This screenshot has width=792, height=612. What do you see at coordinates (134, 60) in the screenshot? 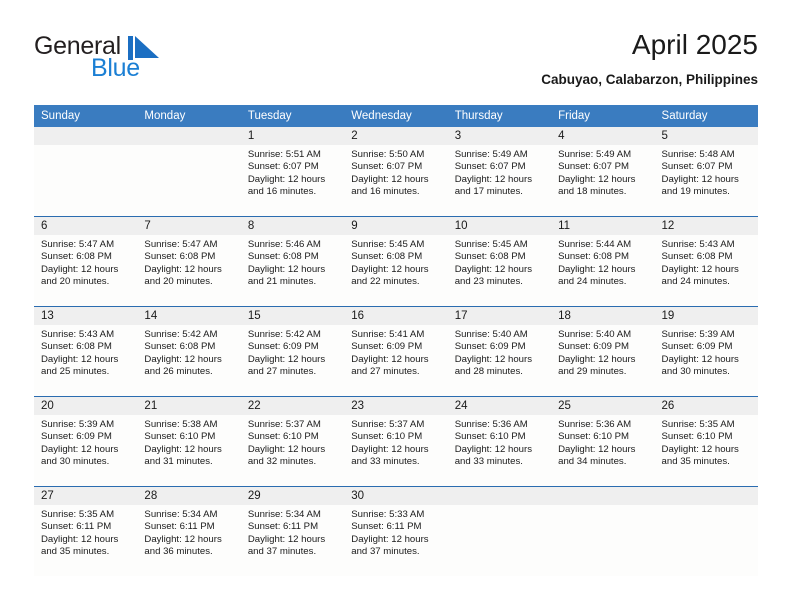
I see `general-blue-logo: General Blue` at bounding box center [134, 60].